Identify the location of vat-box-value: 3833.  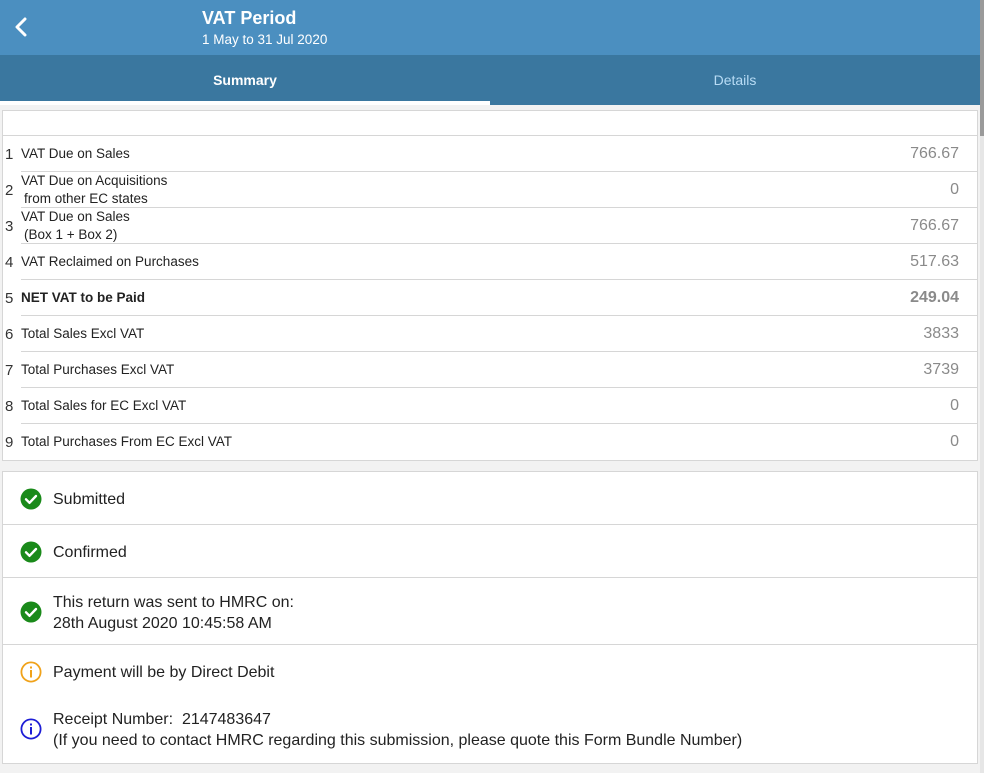
(941, 333).